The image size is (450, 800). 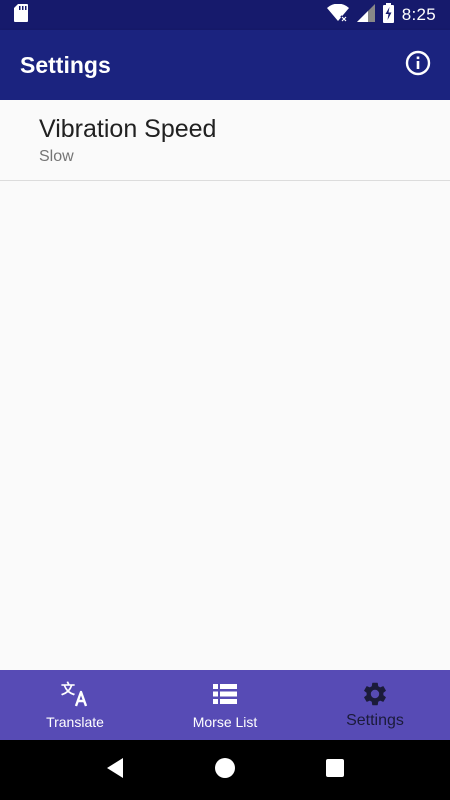 What do you see at coordinates (375, 720) in the screenshot?
I see `nav-label: Settings` at bounding box center [375, 720].